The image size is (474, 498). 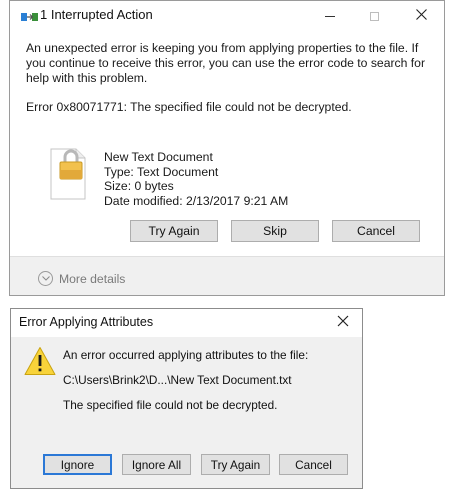 I want to click on file-size: Size: 0 bytes, so click(x=139, y=186).